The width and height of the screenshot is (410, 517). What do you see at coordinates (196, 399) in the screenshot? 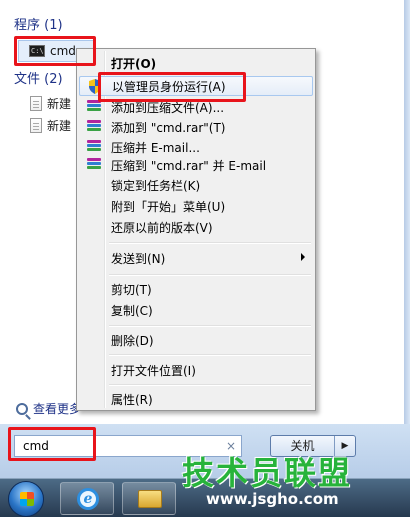
I see `menu-item-properties: 属性(R)` at bounding box center [196, 399].